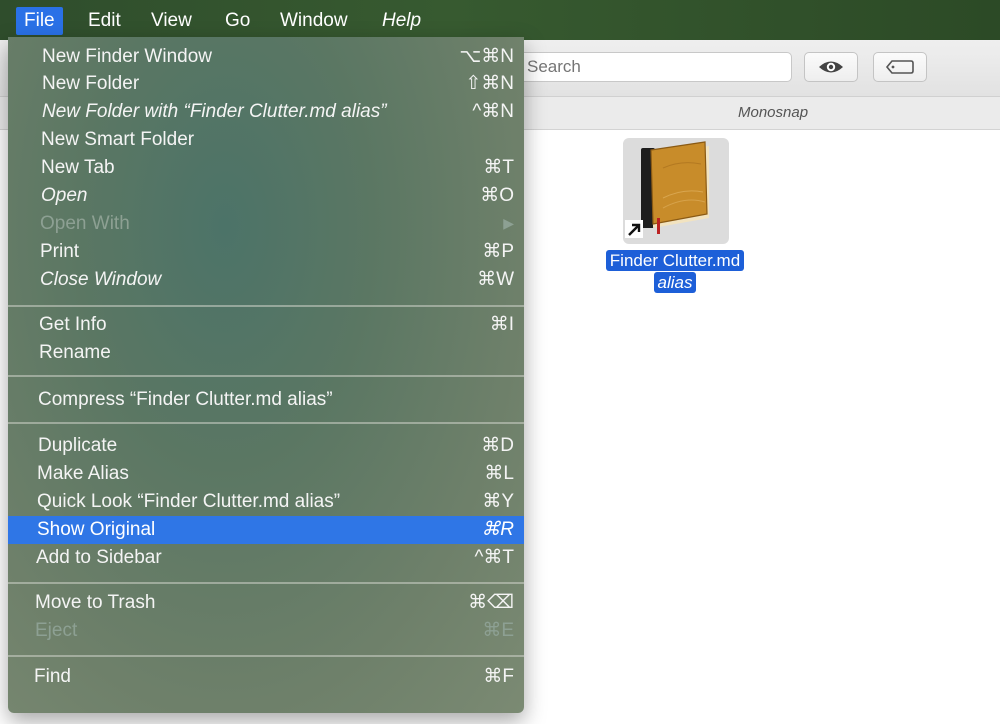 The width and height of the screenshot is (1000, 724). I want to click on file-icon-background, so click(676, 191).